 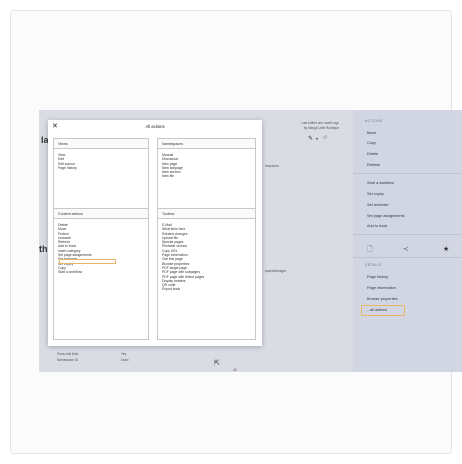 What do you see at coordinates (386, 216) in the screenshot?
I see `action-set-page-assignments: Set page assignments` at bounding box center [386, 216].